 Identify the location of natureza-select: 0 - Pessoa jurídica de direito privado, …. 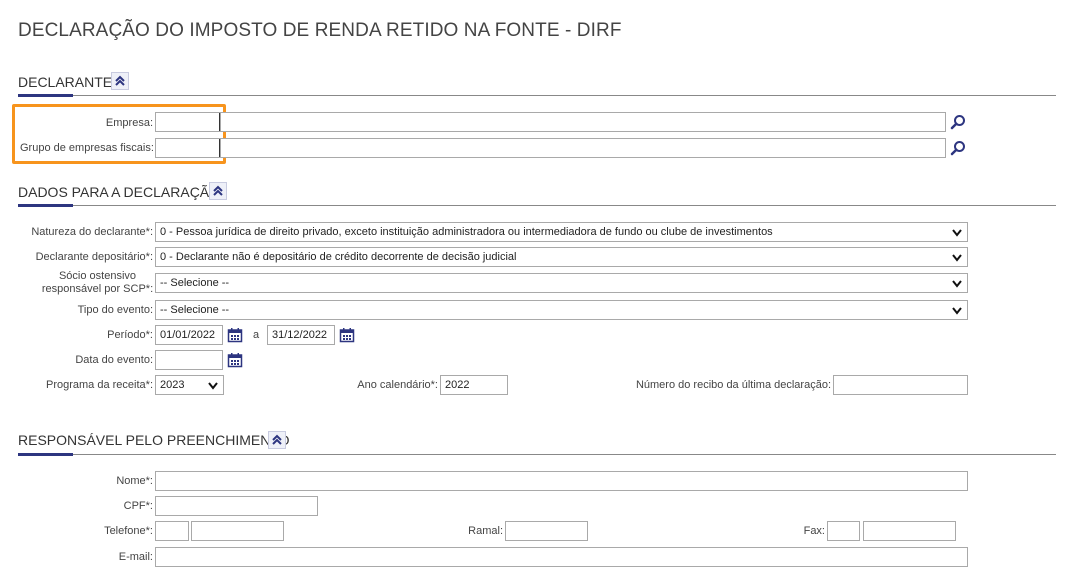
(561, 232).